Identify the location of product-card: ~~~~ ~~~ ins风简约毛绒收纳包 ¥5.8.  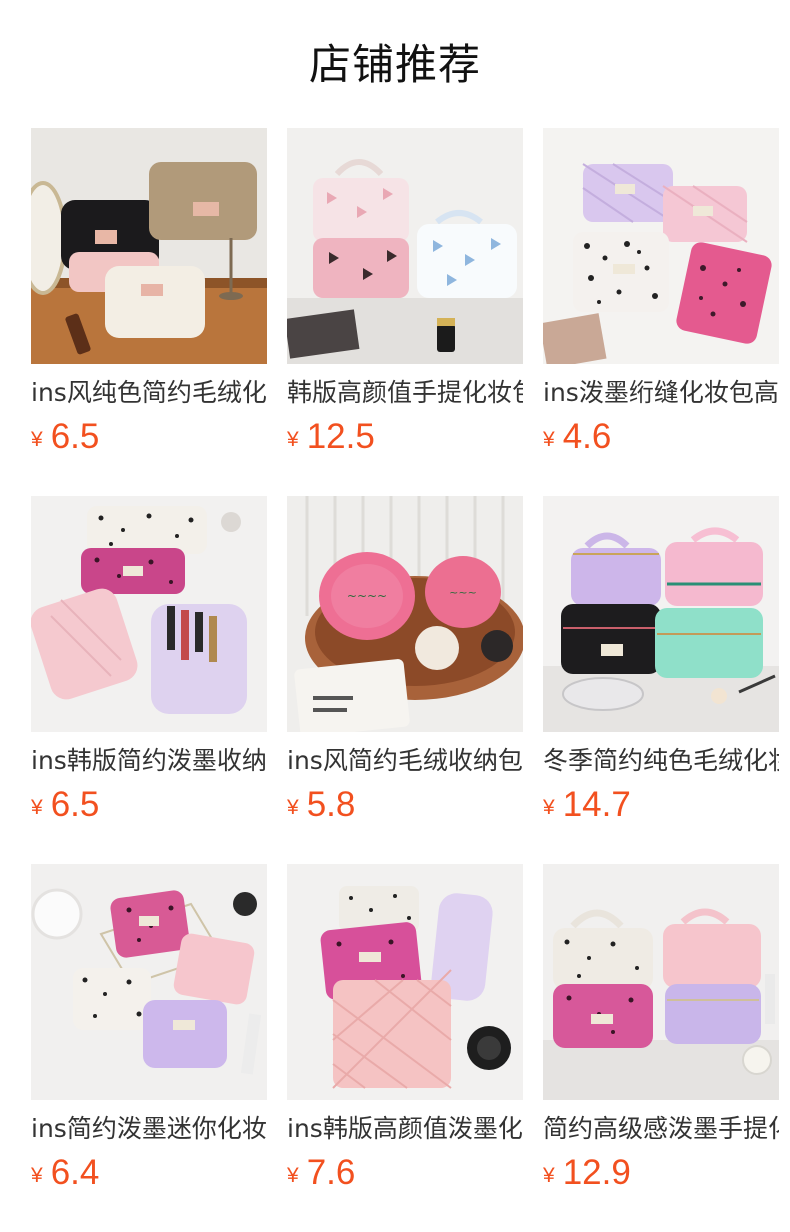
(405, 660).